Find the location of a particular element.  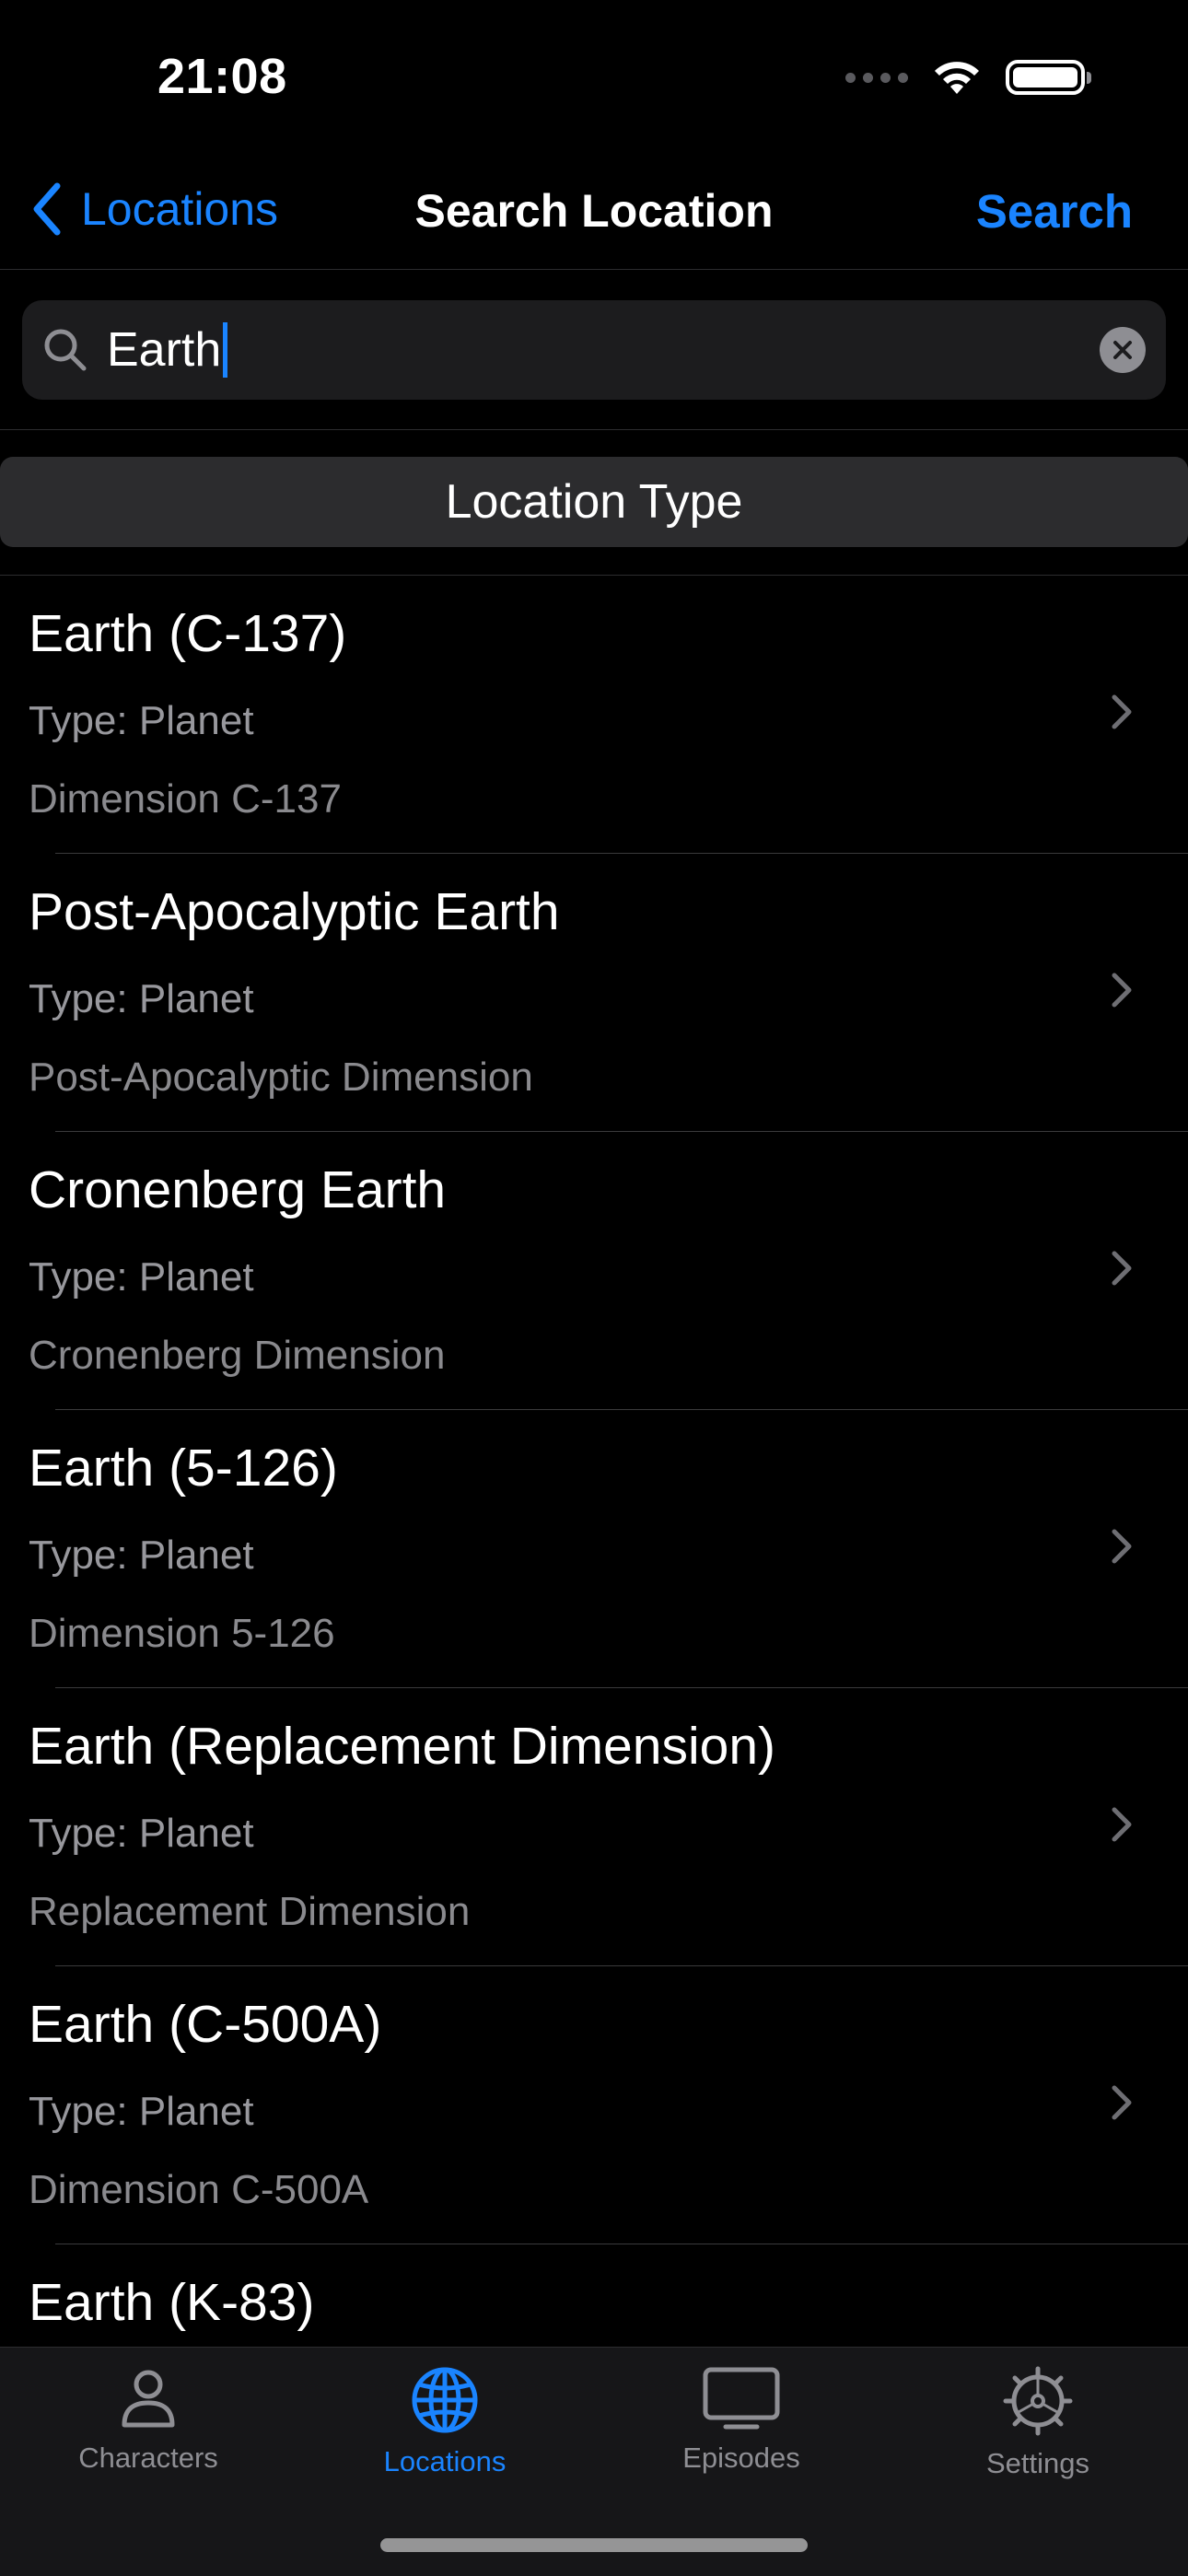

search-area: Earth is located at coordinates (594, 349).